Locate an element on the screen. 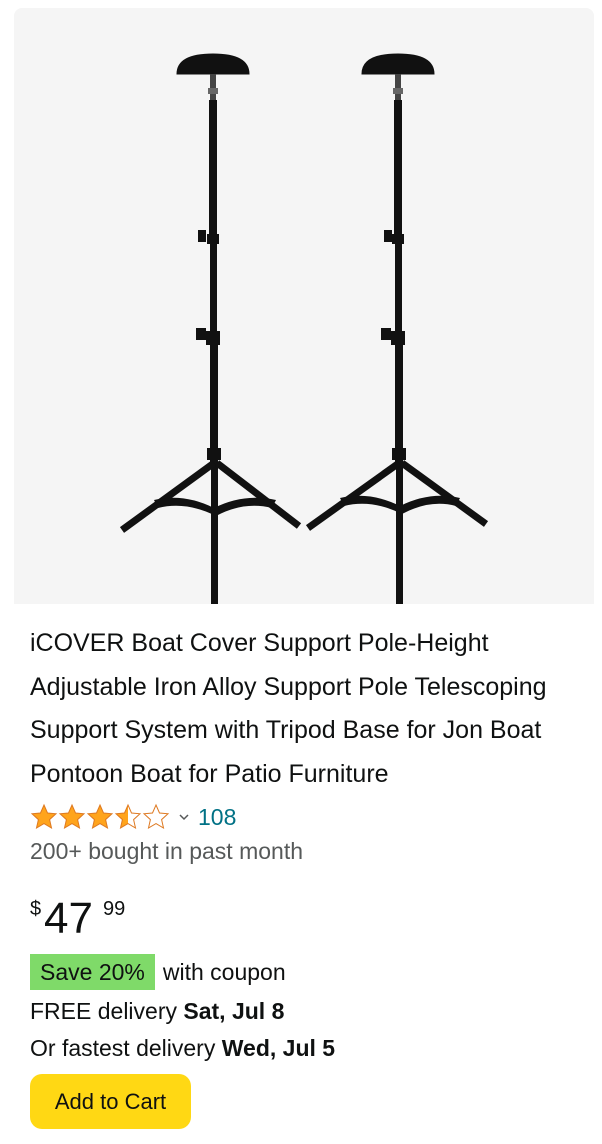 The height and width of the screenshot is (1144, 602). coupon-row: Save 20% with coupon is located at coordinates (158, 972).